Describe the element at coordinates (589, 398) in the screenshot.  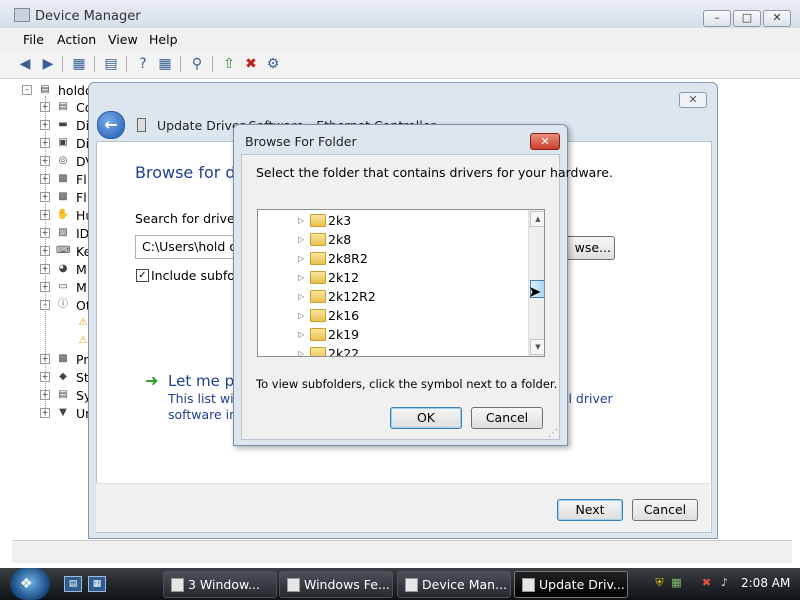
I see `let-me-pick-description: ll driver` at that location.